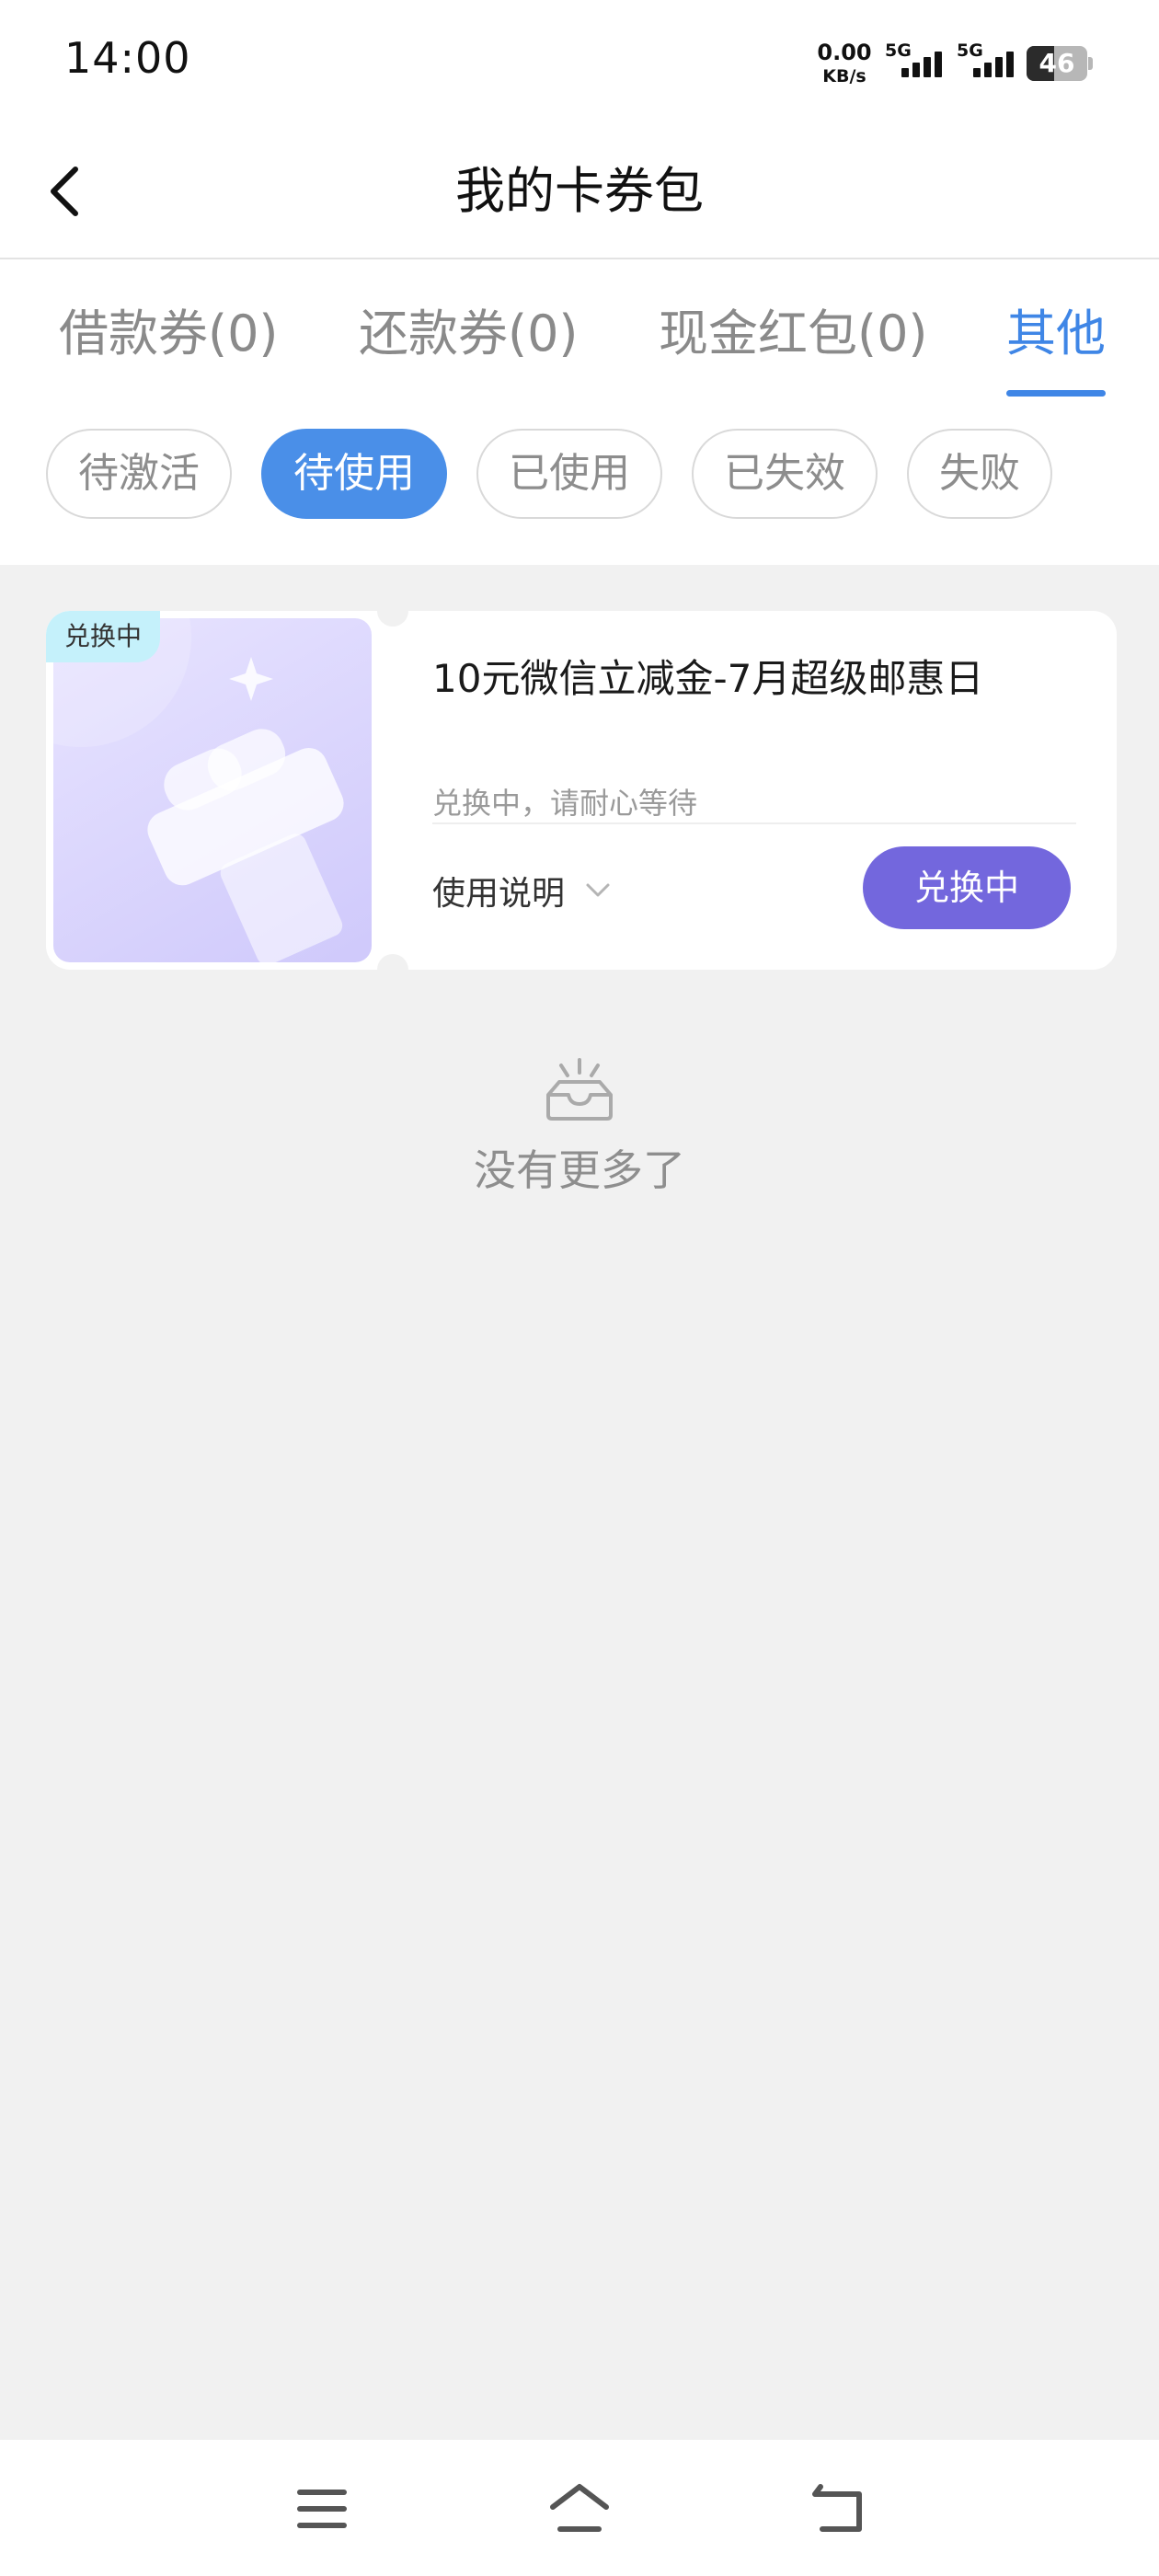 The height and width of the screenshot is (2576, 1159). Describe the element at coordinates (1056, 393) in the screenshot. I see `tab-active-indicator` at that location.